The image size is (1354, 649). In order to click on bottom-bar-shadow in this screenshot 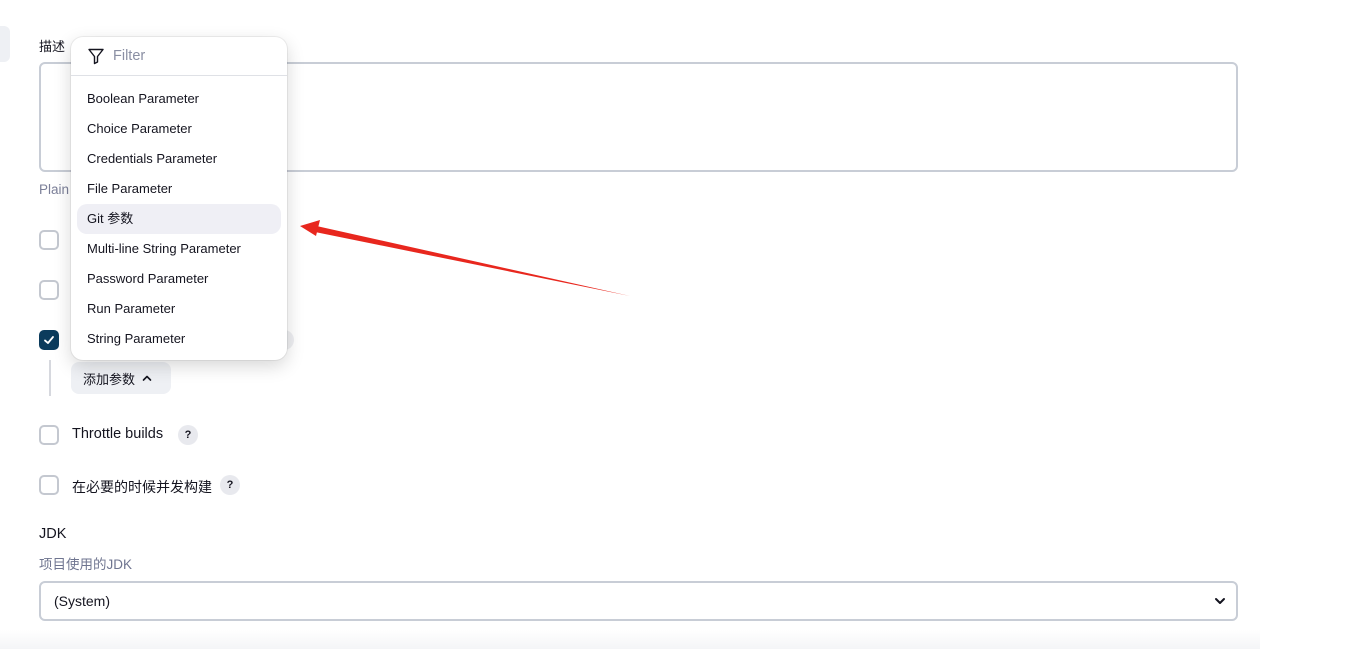, I will do `click(630, 639)`.